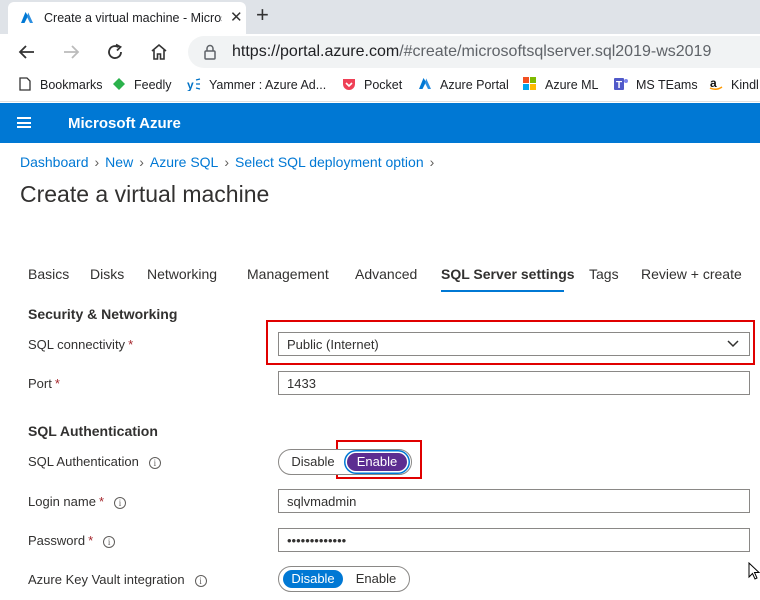 This screenshot has height=600, width=760. I want to click on yammer-icon: y, so click(194, 84).